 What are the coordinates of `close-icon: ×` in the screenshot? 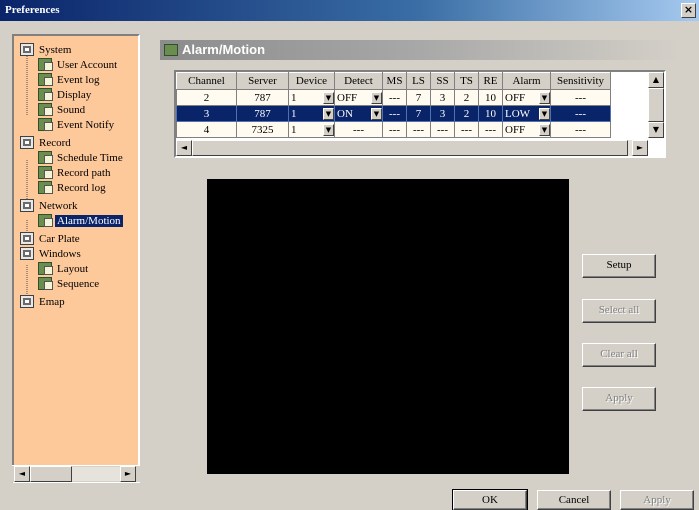 It's located at (688, 10).